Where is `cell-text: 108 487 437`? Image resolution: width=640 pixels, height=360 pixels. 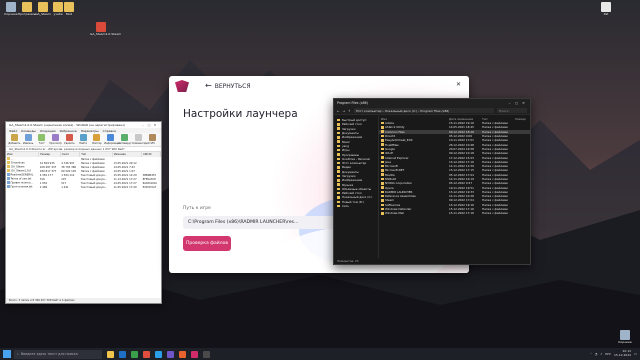
cell-text: 108 487 437 is located at coordinates (48, 167).